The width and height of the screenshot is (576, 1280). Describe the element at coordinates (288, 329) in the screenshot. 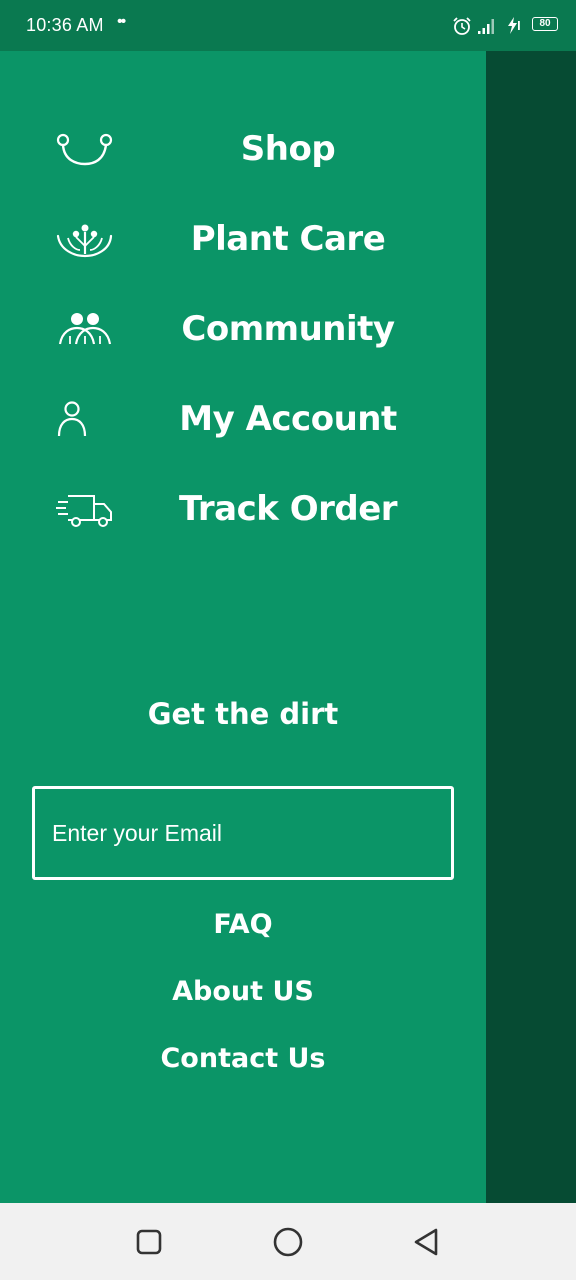

I see `menu-item-label: Community` at that location.